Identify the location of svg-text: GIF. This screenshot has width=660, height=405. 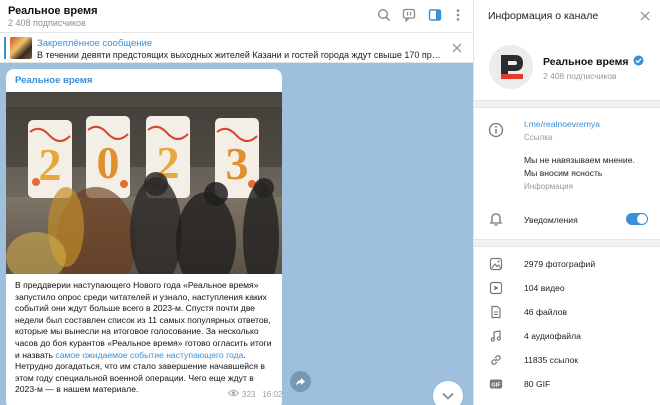
(496, 386).